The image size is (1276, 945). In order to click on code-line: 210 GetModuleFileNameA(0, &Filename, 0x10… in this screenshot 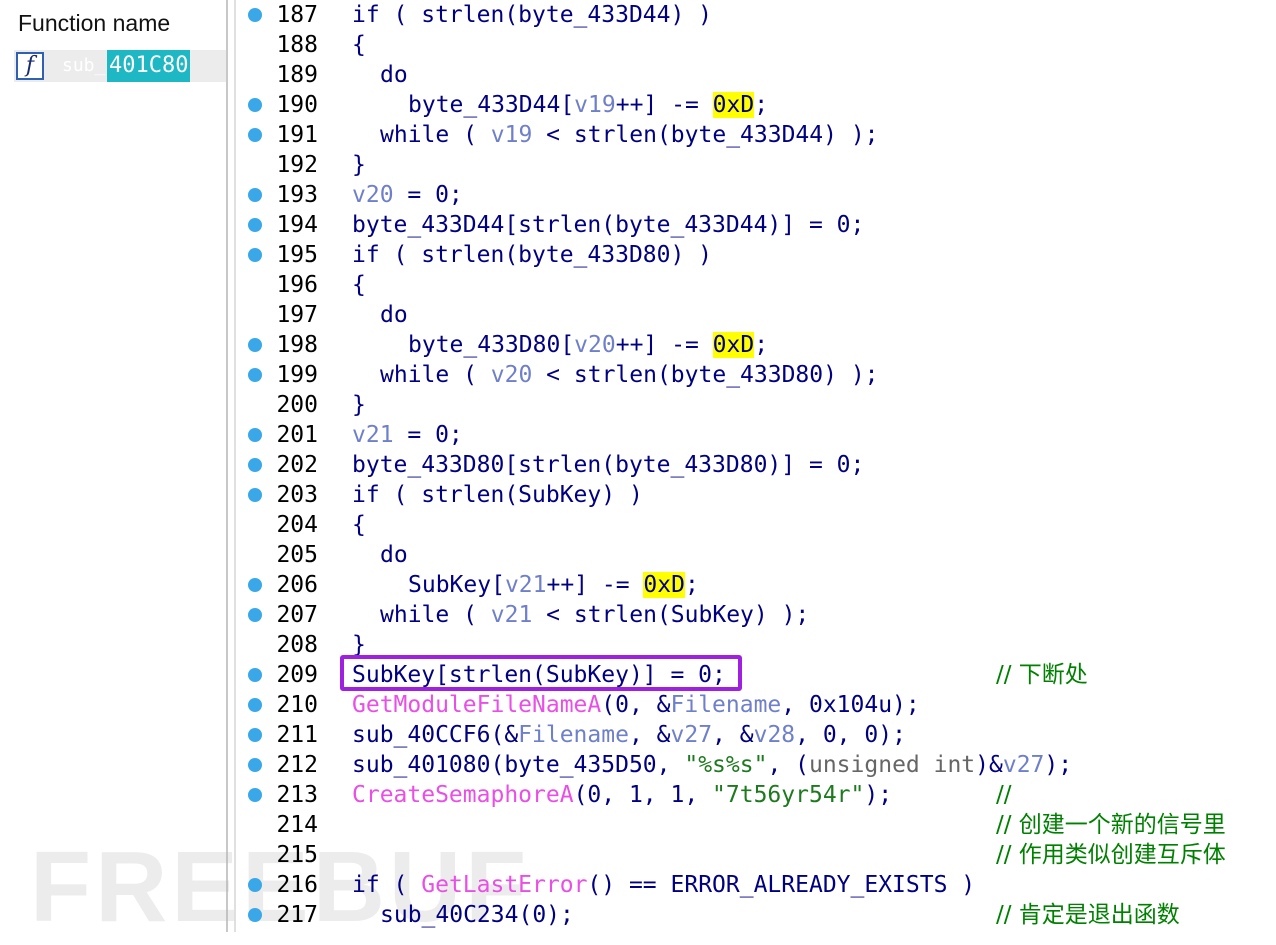, I will do `click(638, 705)`.